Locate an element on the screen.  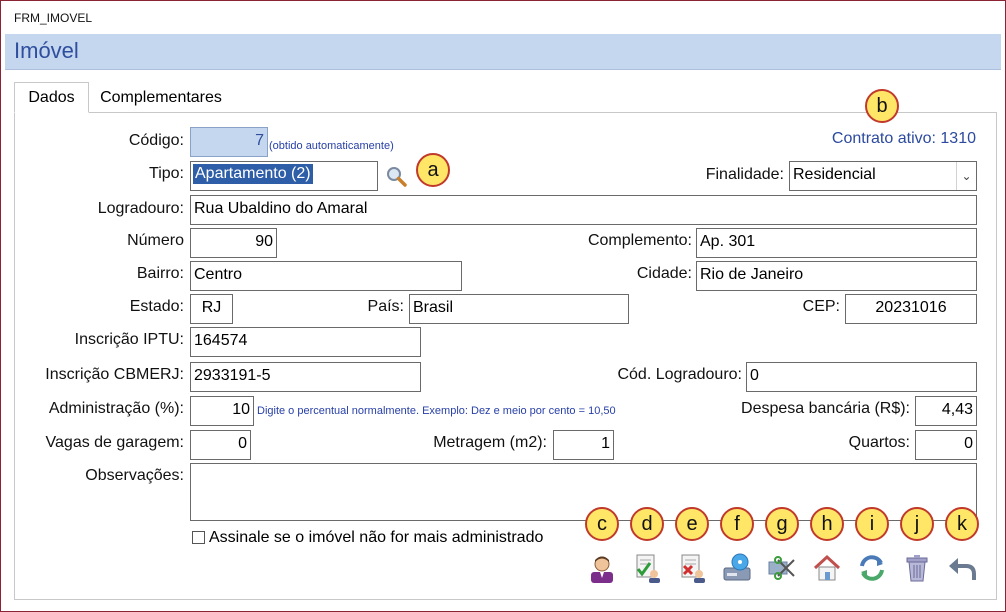
tipo-label: Tipo: is located at coordinates (166, 173).